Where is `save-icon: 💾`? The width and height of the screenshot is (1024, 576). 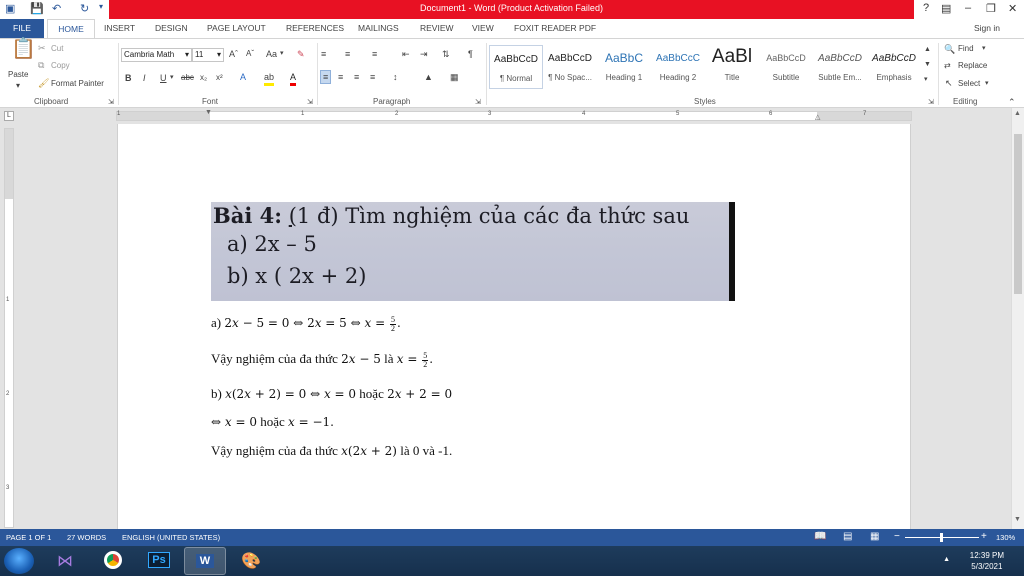 save-icon: 💾 is located at coordinates (37, 9).